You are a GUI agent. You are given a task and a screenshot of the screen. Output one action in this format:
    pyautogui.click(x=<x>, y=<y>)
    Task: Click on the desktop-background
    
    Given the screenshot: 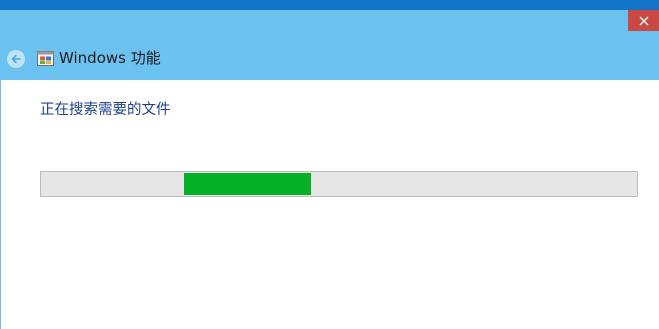 What is the action you would take?
    pyautogui.click(x=329, y=5)
    